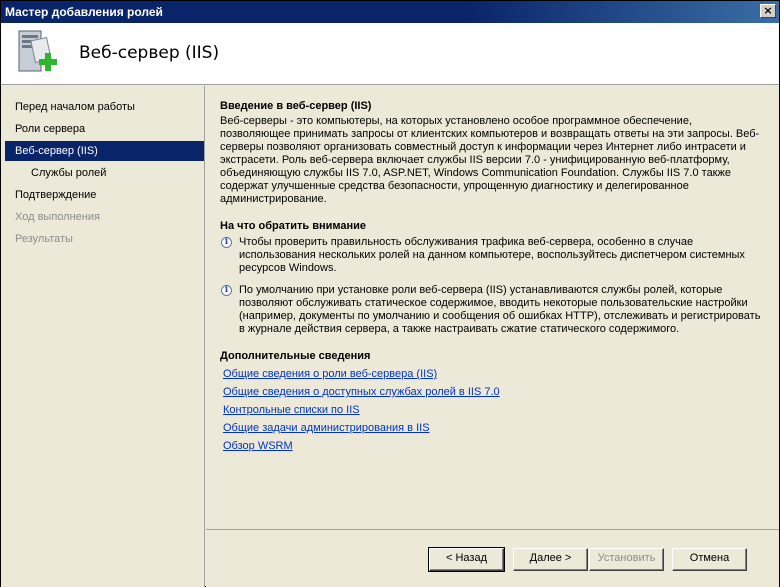 Image resolution: width=780 pixels, height=587 pixels. I want to click on nav-item-results: Результаты, so click(44, 239).